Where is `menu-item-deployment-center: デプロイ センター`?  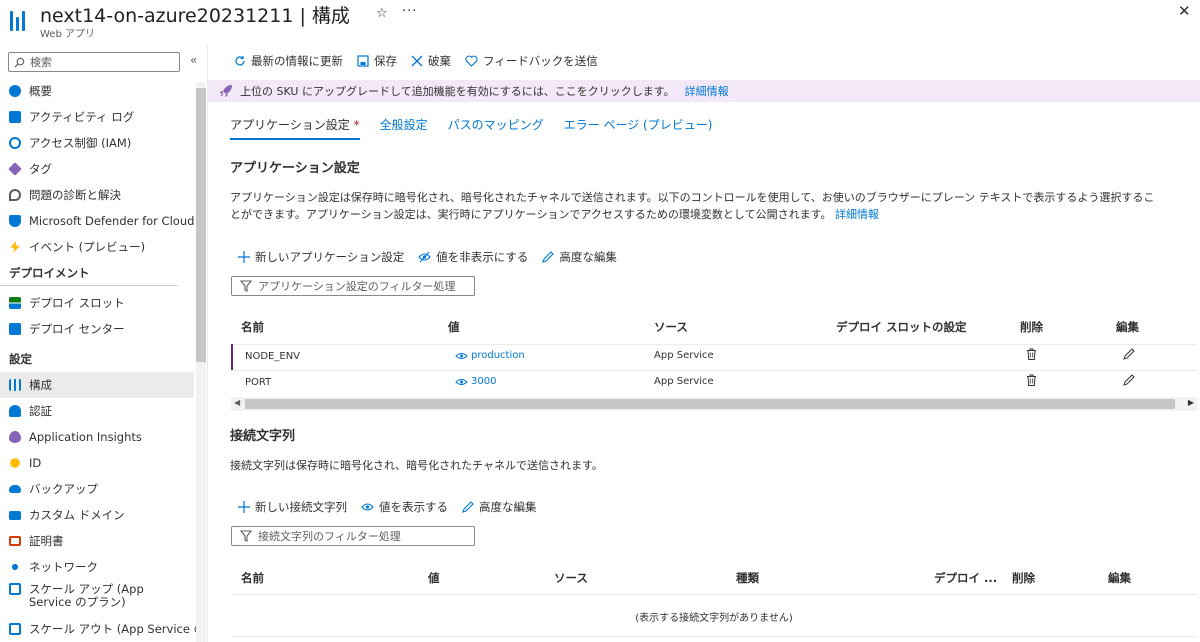
menu-item-deployment-center: デプロイ センター is located at coordinates (97, 329).